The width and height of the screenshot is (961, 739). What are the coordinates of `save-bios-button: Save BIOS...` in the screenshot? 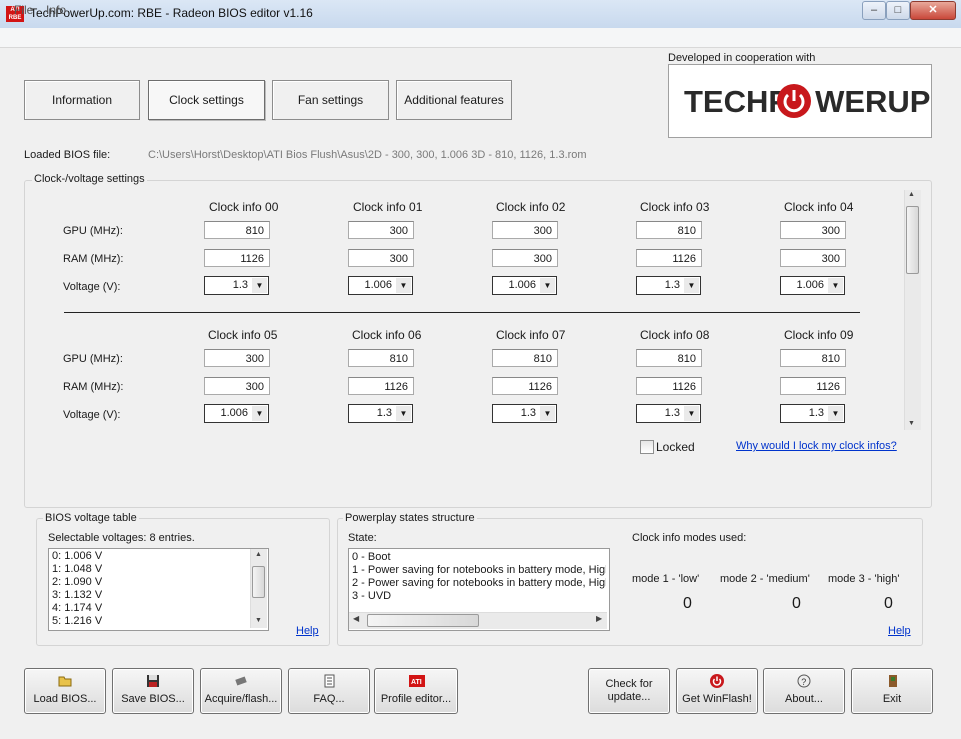 It's located at (153, 691).